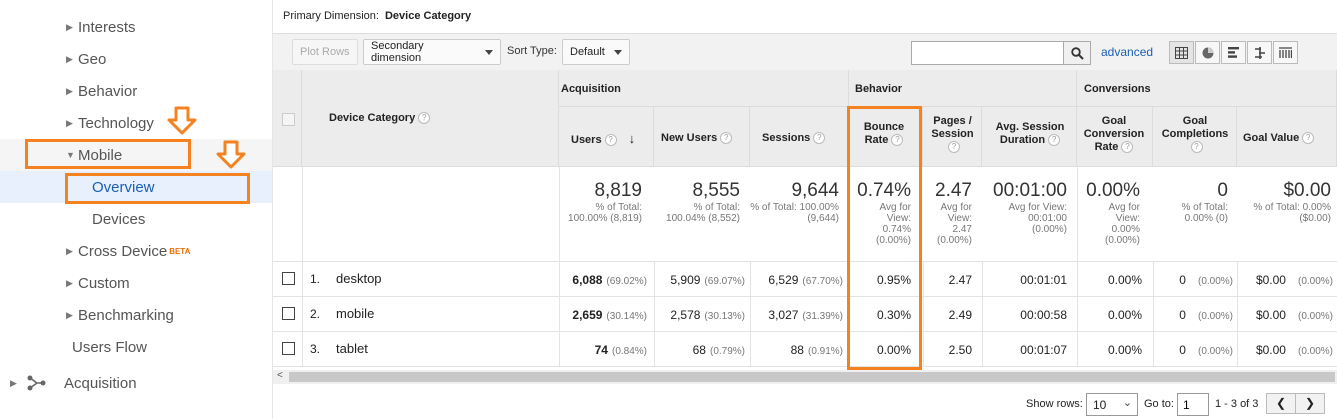 This screenshot has width=1337, height=419. I want to click on sort-type-dropdown: Default, so click(596, 52).